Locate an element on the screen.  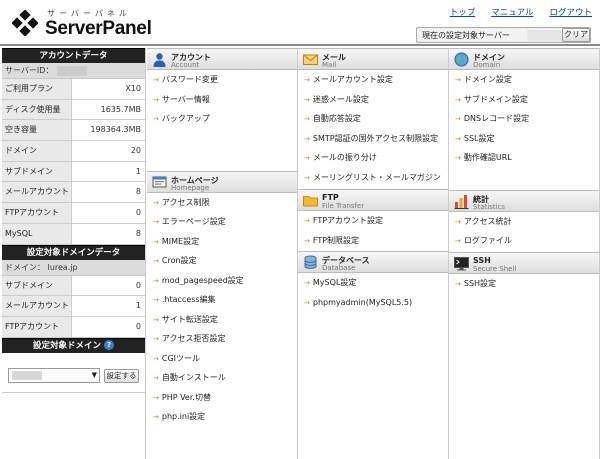
menu-item-label: phpmyadmin(MySQL5.5) is located at coordinates (362, 302).